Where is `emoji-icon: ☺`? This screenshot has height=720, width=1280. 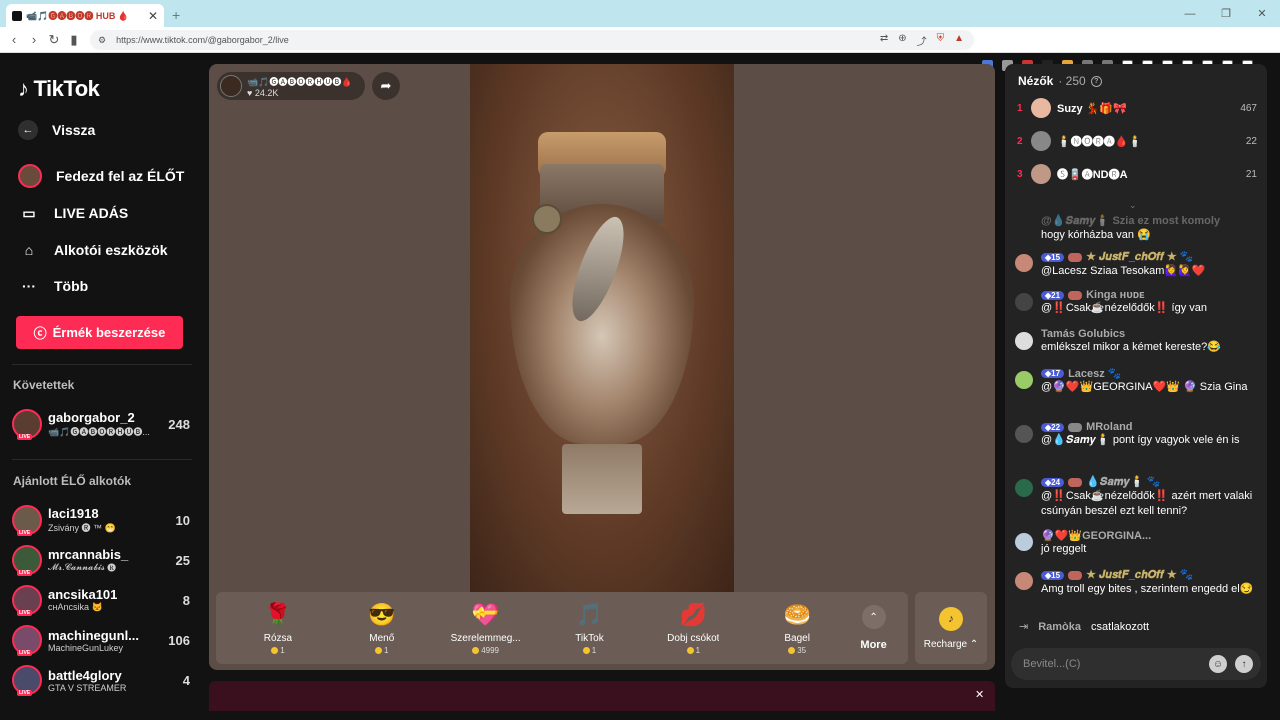
emoji-icon: ☺ is located at coordinates (1218, 664).